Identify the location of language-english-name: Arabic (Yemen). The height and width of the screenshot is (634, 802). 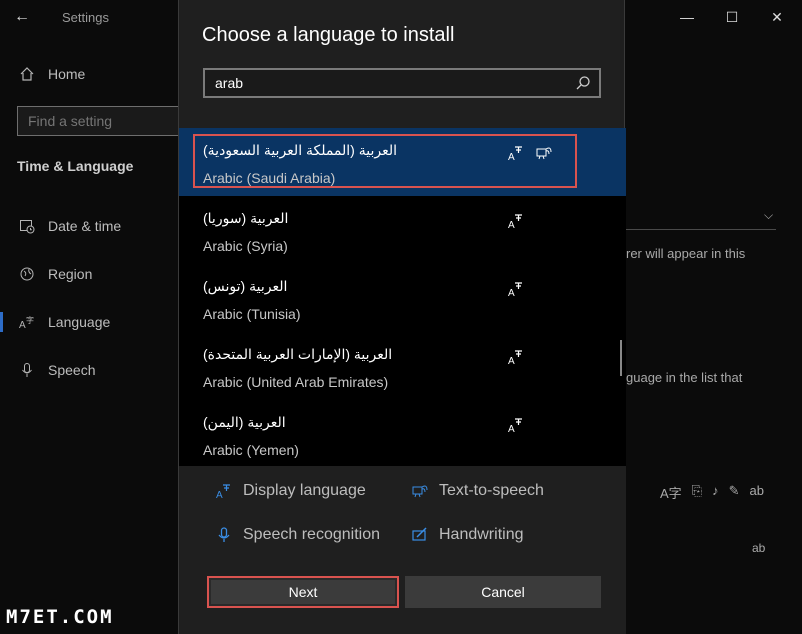
(251, 450).